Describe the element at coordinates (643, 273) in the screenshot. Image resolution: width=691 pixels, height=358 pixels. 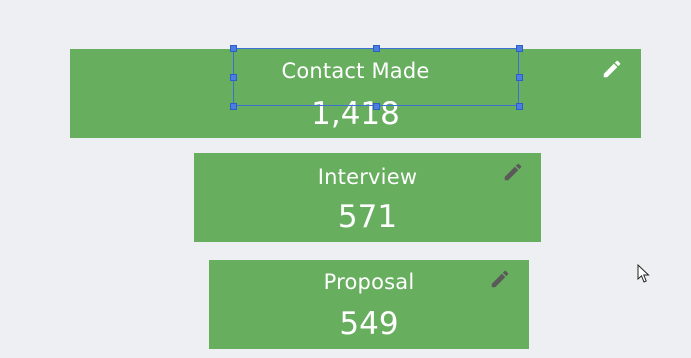
I see `mouse-cursor-icon` at that location.